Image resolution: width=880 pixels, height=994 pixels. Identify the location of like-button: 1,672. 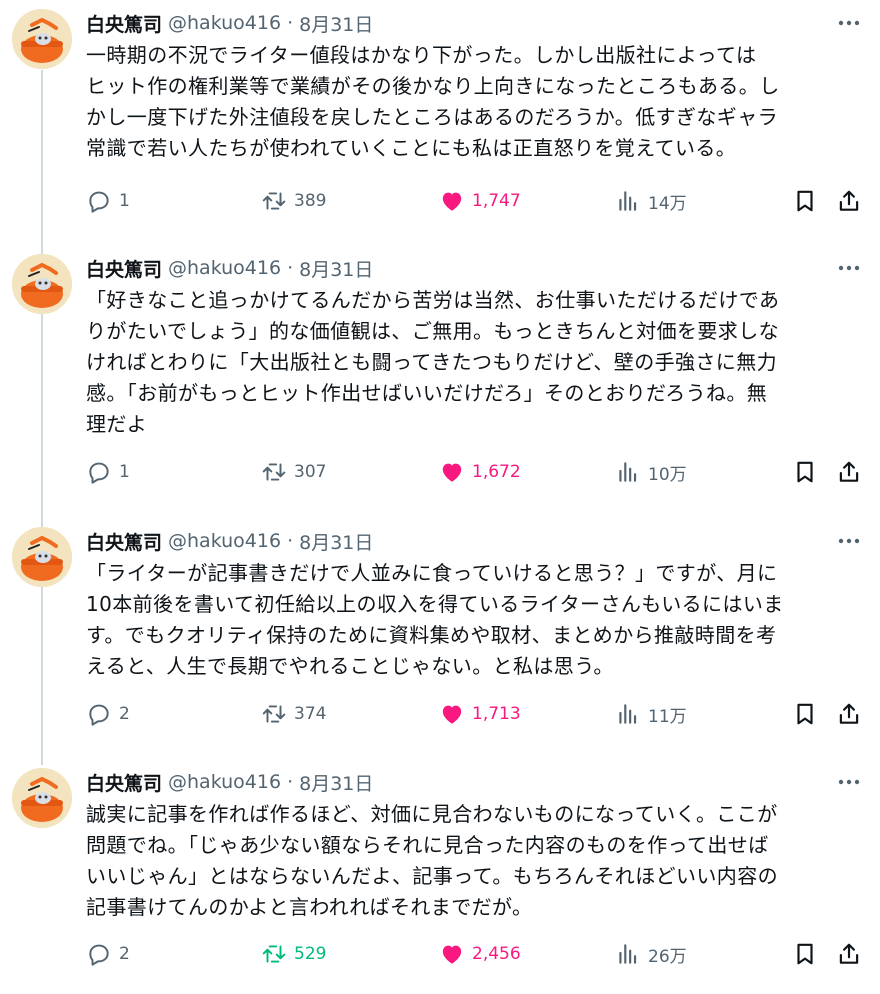
(480, 472).